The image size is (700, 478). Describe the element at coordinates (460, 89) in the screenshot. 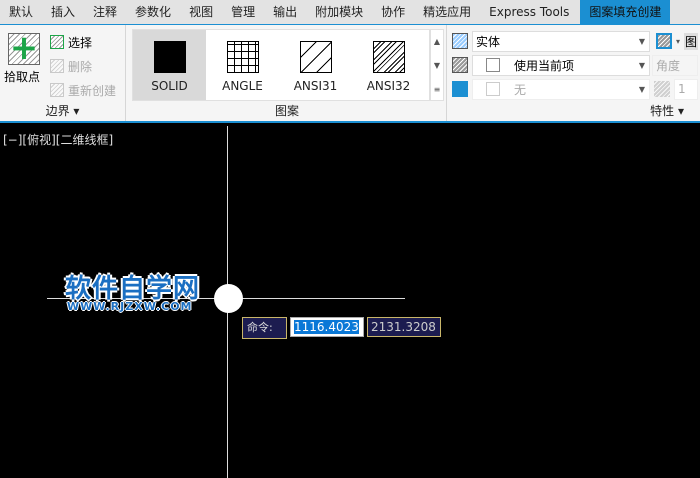

I see `background-color-icon` at that location.